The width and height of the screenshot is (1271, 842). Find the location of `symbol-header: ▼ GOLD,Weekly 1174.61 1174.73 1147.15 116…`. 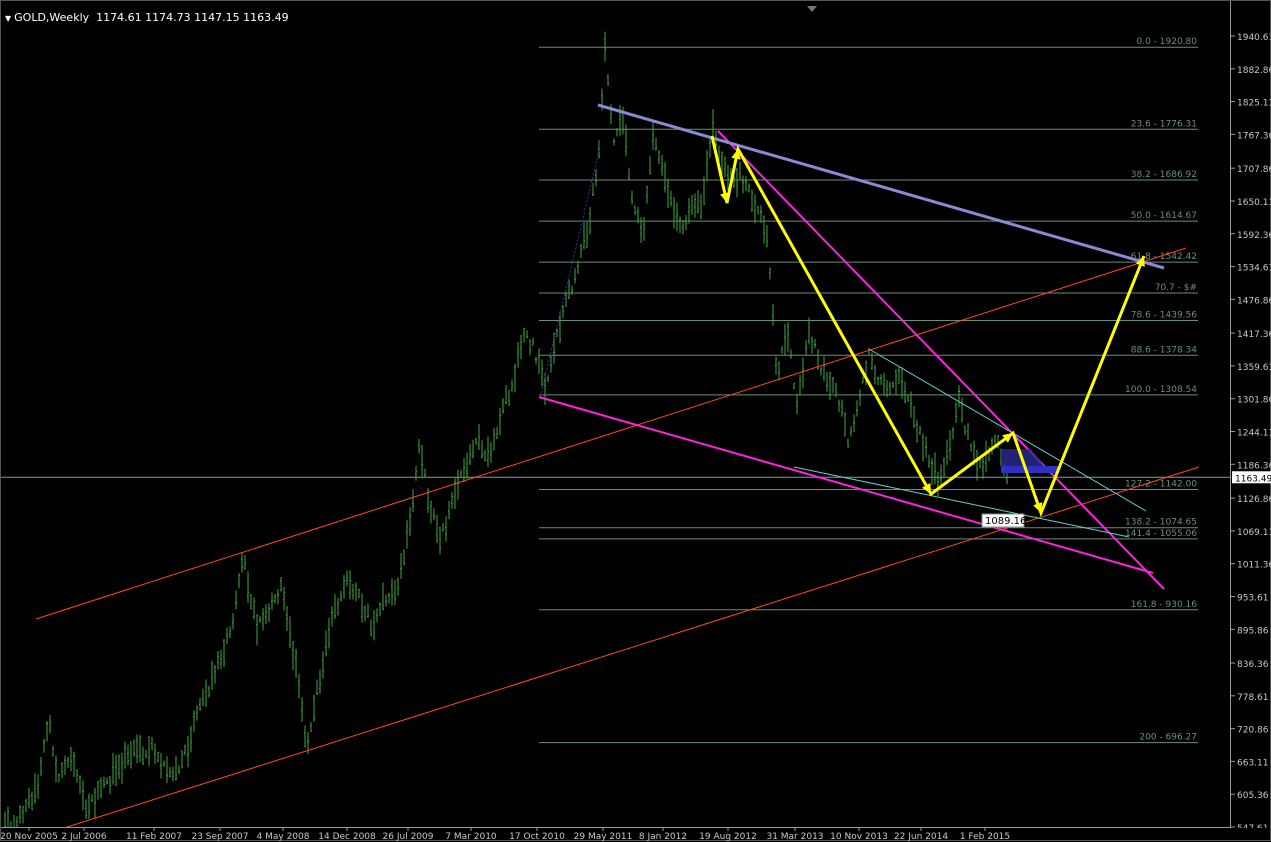

symbol-header: ▼ GOLD,Weekly 1174.61 1174.73 1147.15 116… is located at coordinates (147, 17).